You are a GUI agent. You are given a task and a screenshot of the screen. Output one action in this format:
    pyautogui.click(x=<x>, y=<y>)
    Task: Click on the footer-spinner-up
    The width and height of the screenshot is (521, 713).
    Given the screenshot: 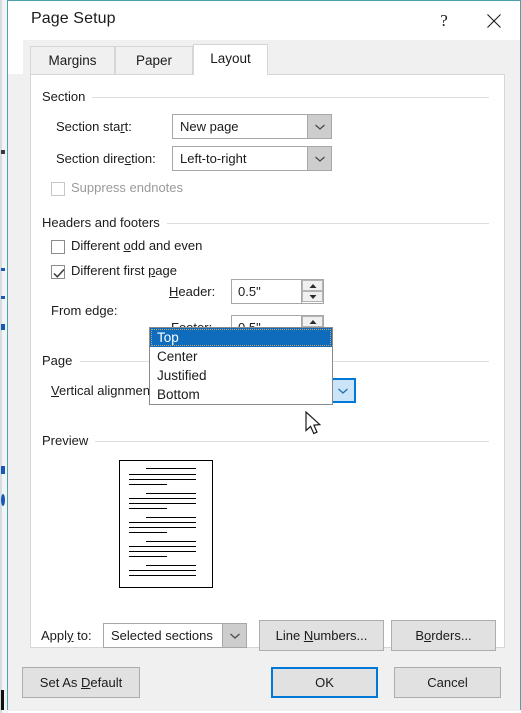 What is the action you would take?
    pyautogui.click(x=312, y=321)
    